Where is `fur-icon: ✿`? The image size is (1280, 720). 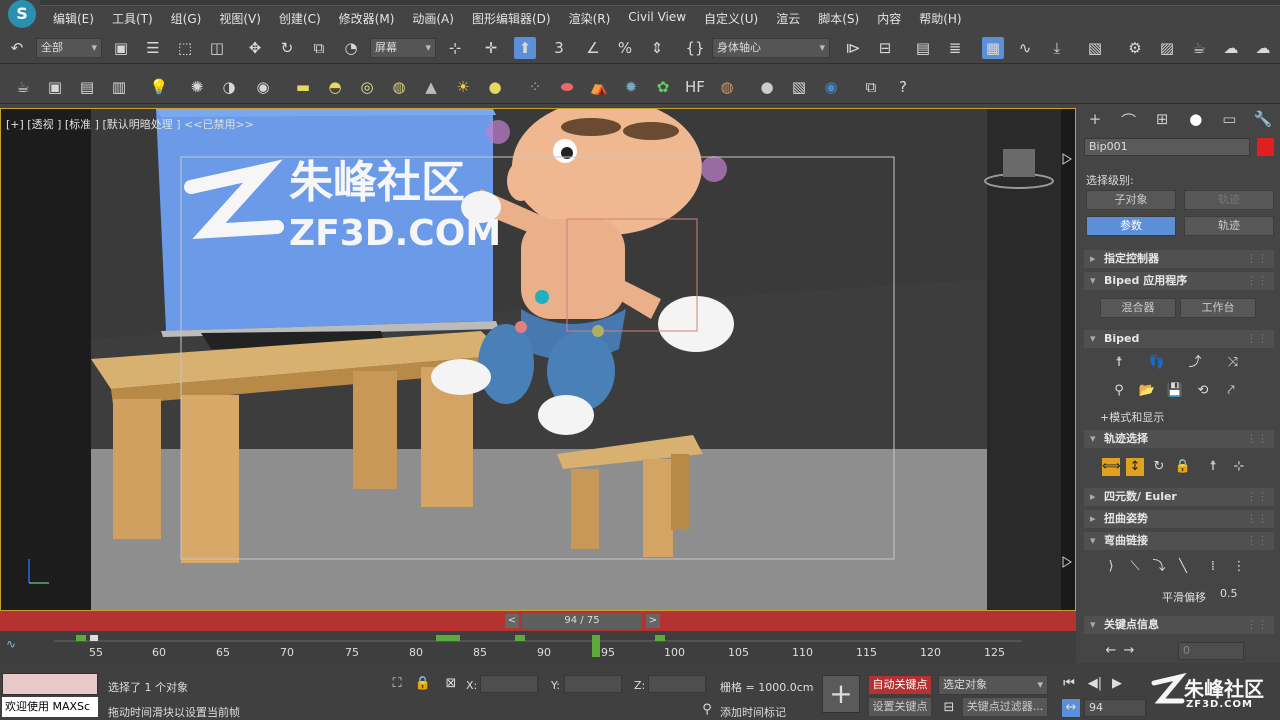 fur-icon: ✿ is located at coordinates (663, 87).